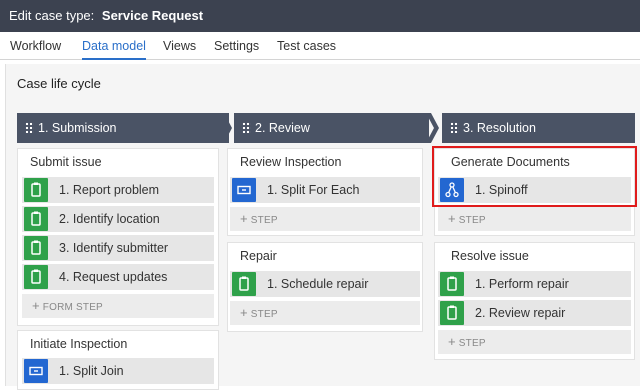 Image resolution: width=640 pixels, height=390 pixels. I want to click on tab-workflow: Workflow, so click(35, 46).